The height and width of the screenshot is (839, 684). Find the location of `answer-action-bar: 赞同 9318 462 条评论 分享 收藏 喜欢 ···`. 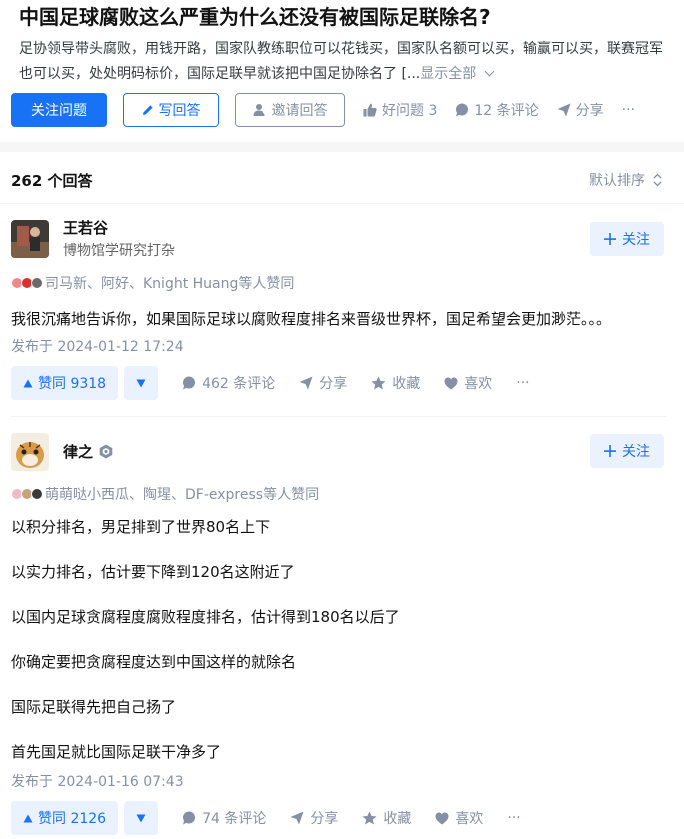

answer-action-bar: 赞同 9318 462 条评论 分享 收藏 喜欢 ··· is located at coordinates (270, 383).